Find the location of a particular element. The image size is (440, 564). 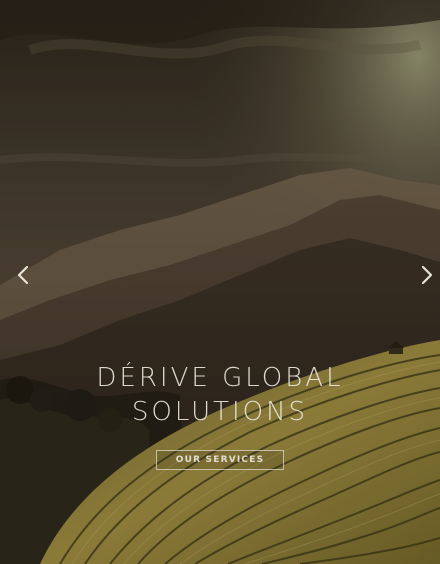

carousel-next-button is located at coordinates (427, 275).